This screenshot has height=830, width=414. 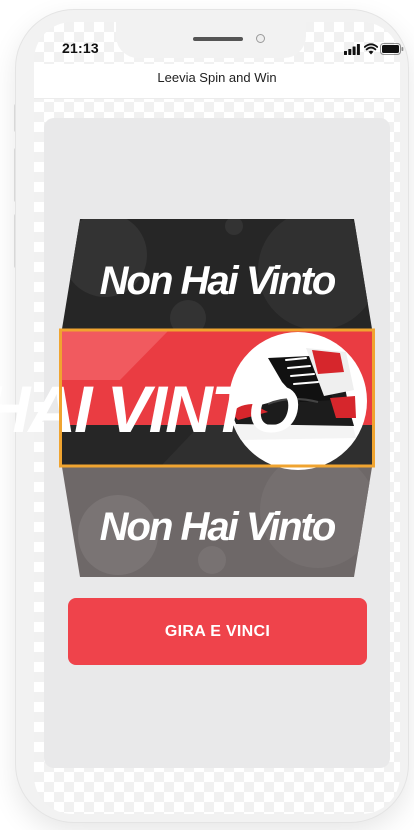 What do you see at coordinates (217, 631) in the screenshot?
I see `spin-and-win-button: GIRA E VINCI` at bounding box center [217, 631].